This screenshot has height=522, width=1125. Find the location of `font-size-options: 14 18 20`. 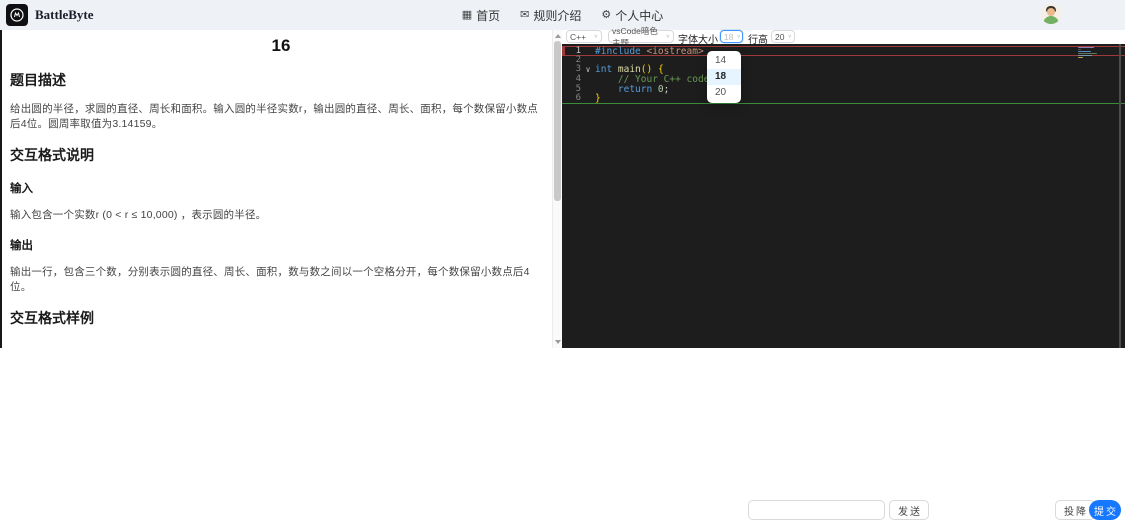

font-size-options: 14 18 20 is located at coordinates (724, 77).